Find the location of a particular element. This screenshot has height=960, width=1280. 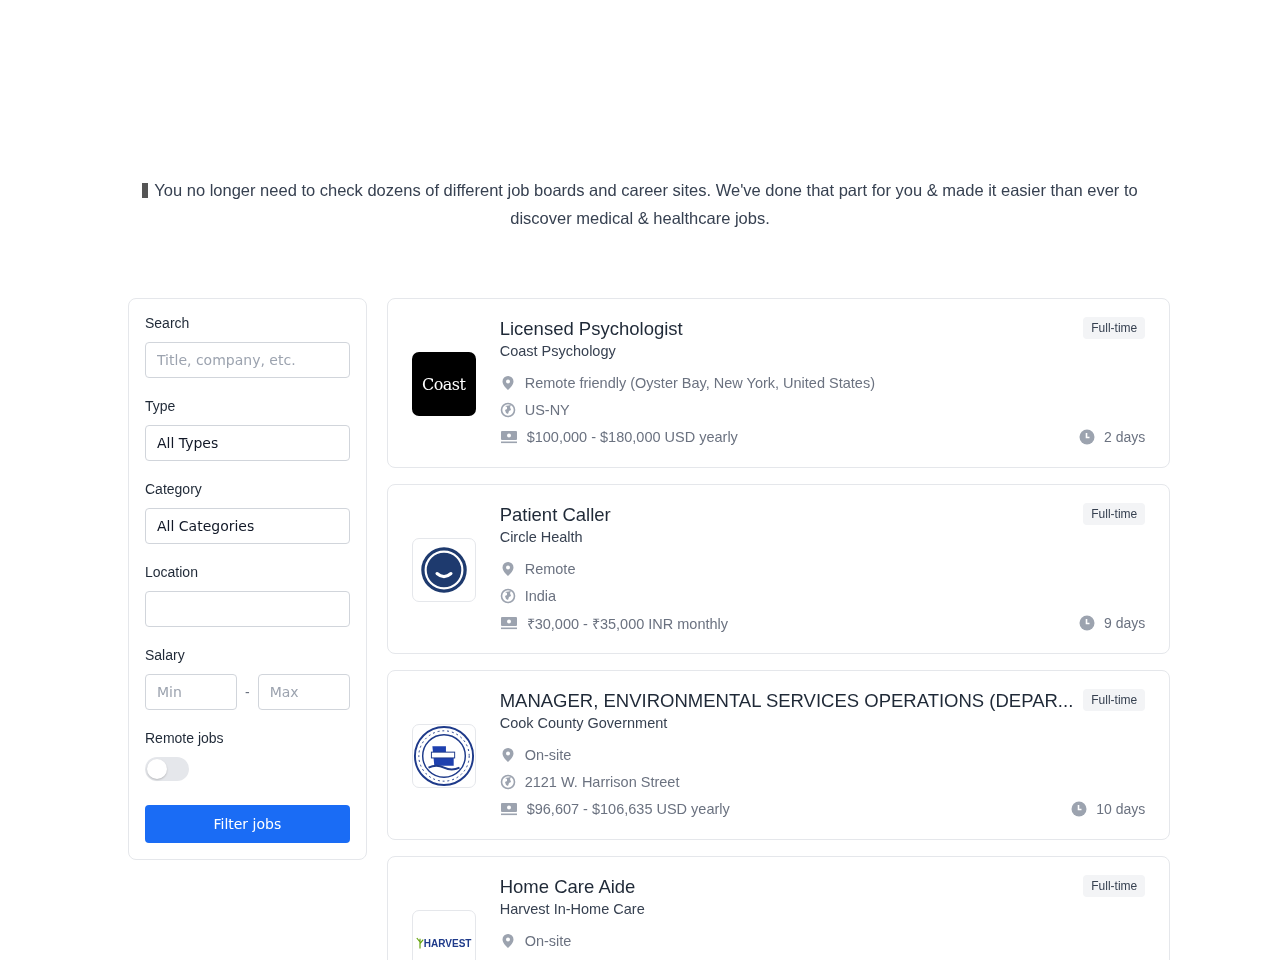

job-card: MANAGER, ENVIRONMENTAL SERVICES OPERATIONS (DEPAR... Full-time Cook County Government On-site 2121 W. Harrison Street $96,607 - $106,635 USD yearly 10 days is located at coordinates (778, 755).